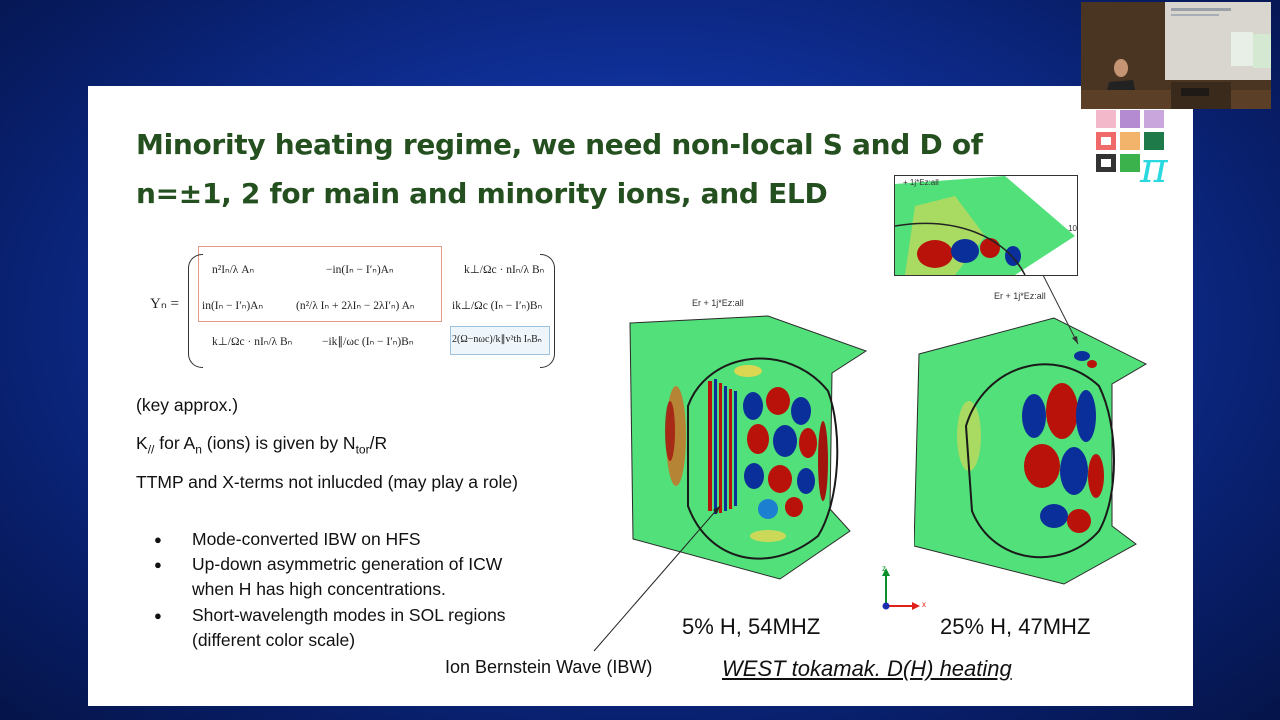  Describe the element at coordinates (549, 667) in the screenshot. I see `ibw-label: Ion Bernstein Wave (IBW)` at that location.